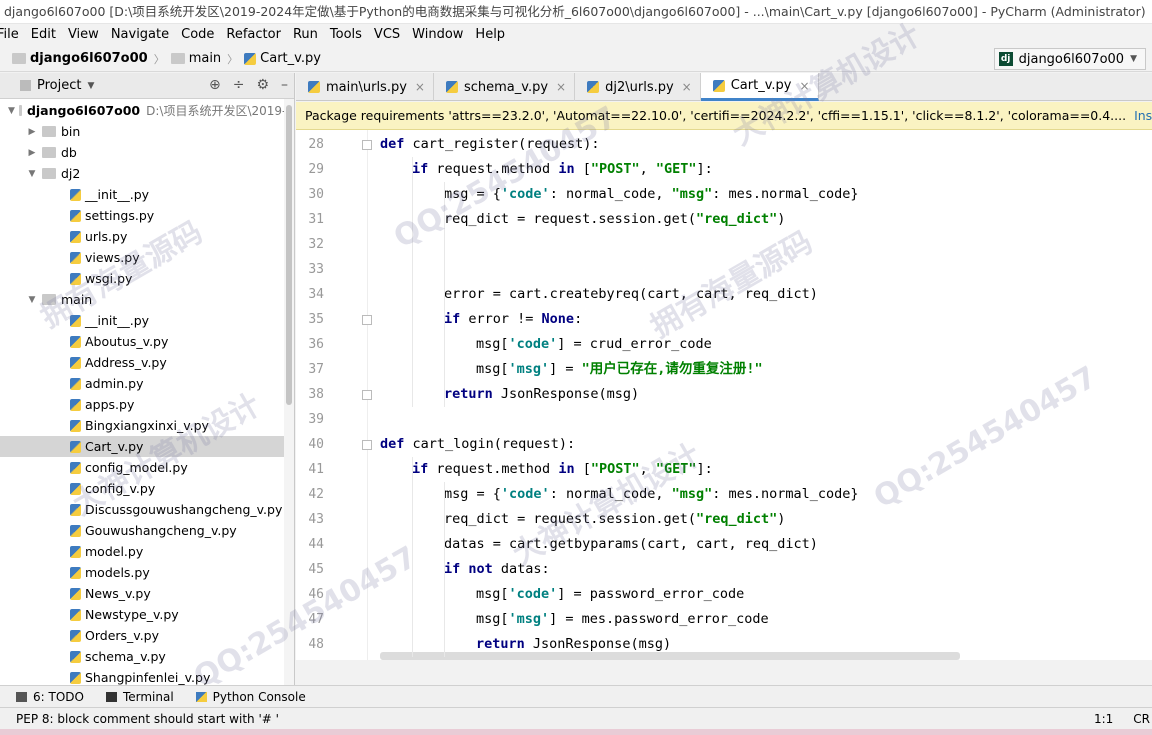 The image size is (1152, 735). I want to click on code-line: if not datas:, so click(497, 569).